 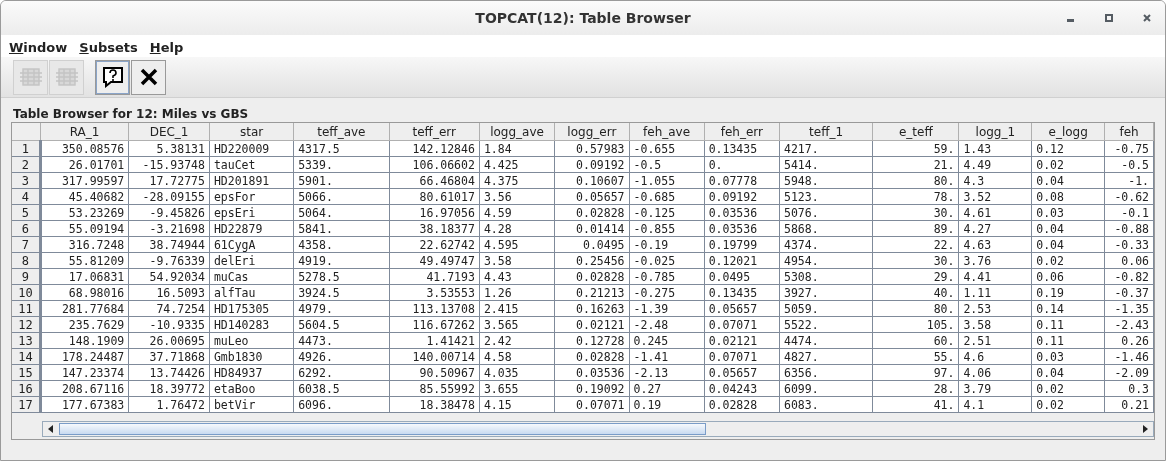 What do you see at coordinates (915, 132) in the screenshot?
I see `column-header: e_teff` at bounding box center [915, 132].